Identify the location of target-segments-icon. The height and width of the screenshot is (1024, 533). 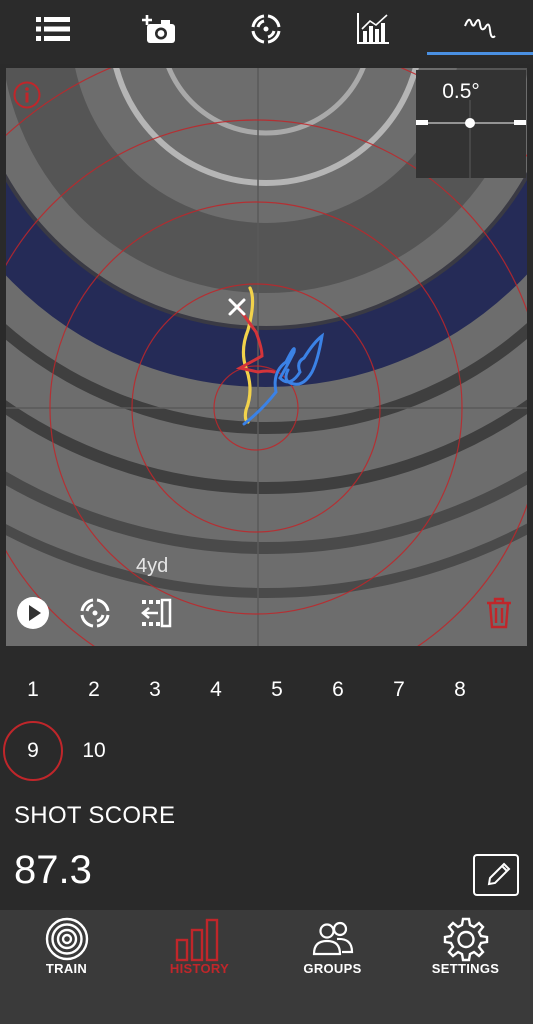
(95, 613).